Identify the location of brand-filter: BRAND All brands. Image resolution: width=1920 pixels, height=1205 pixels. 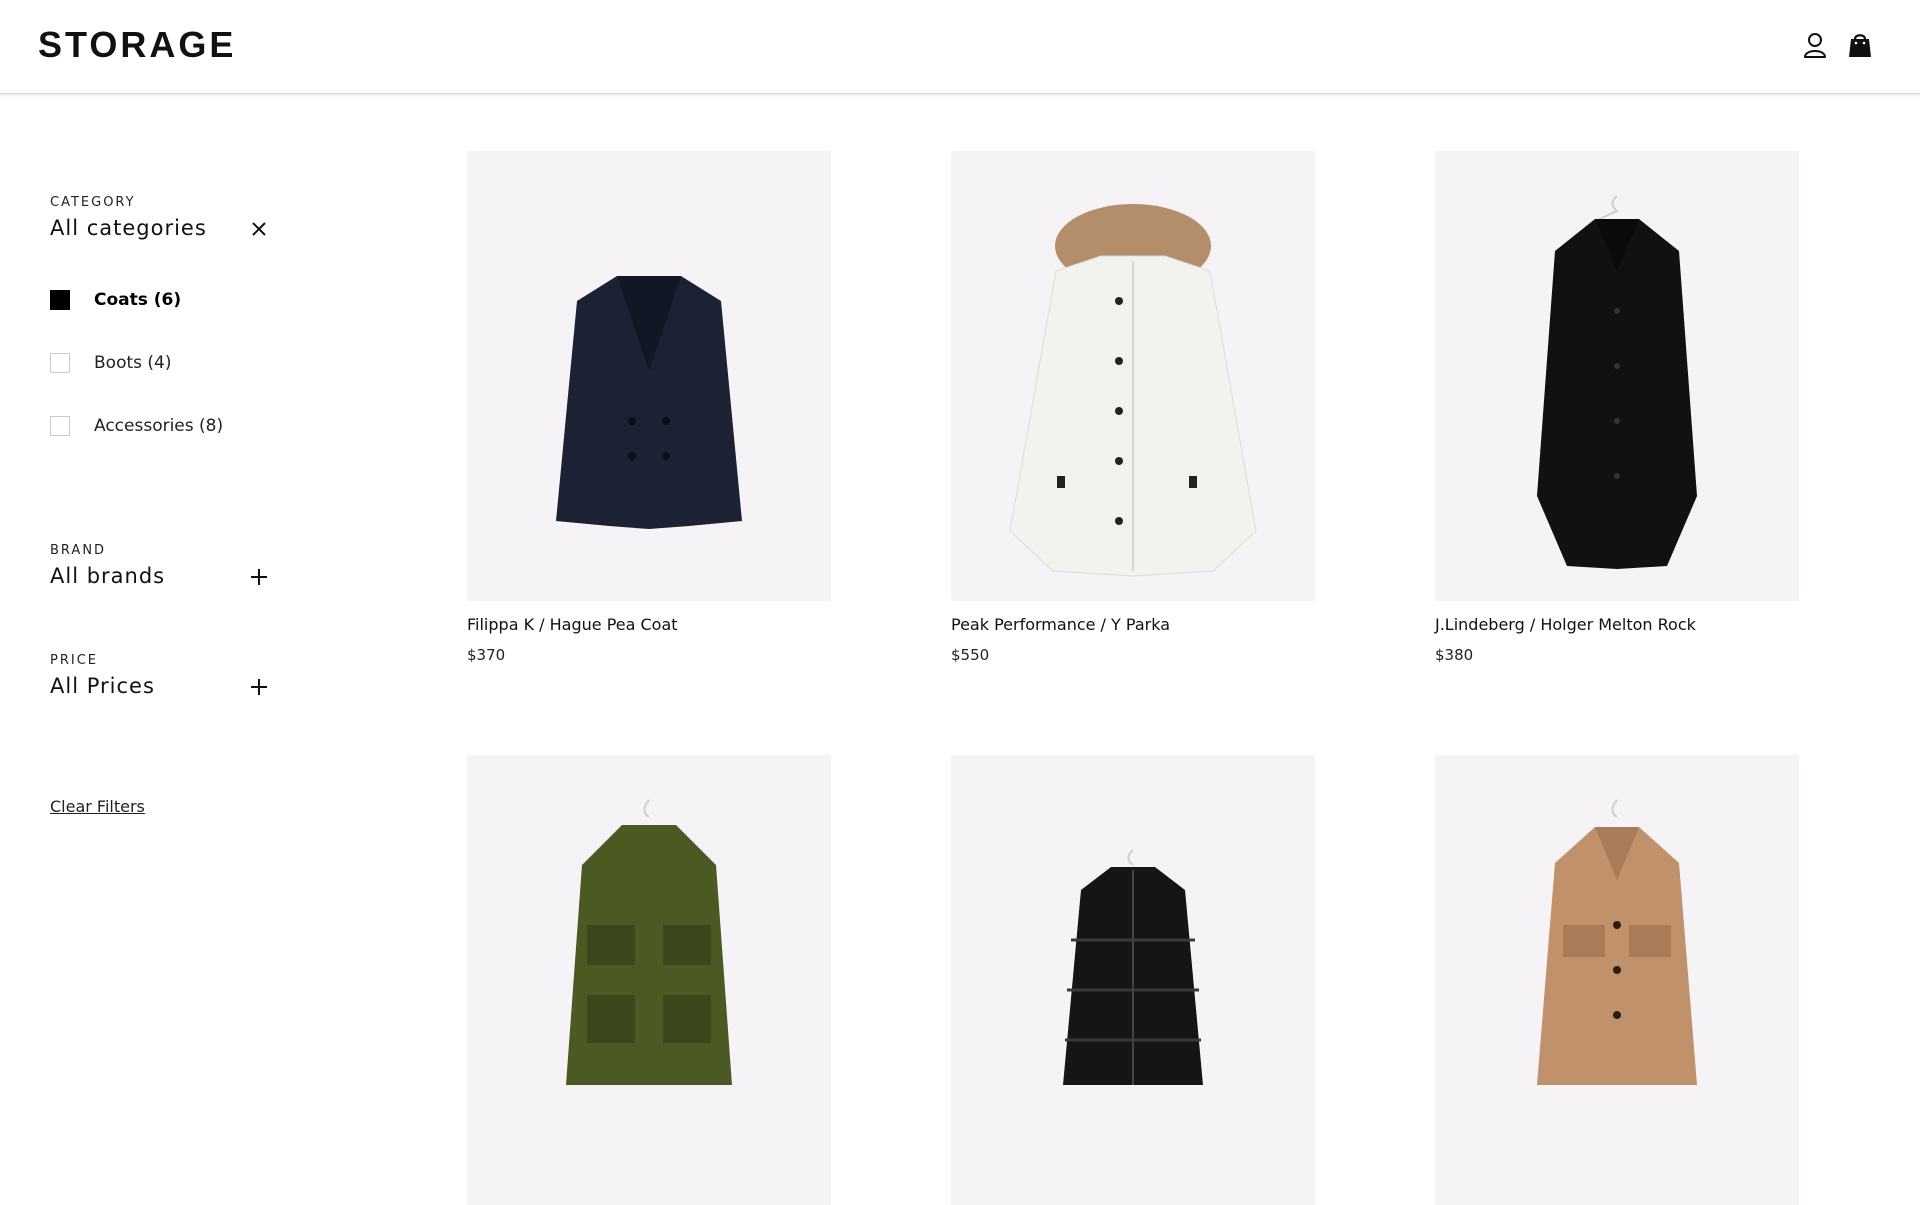
(160, 565).